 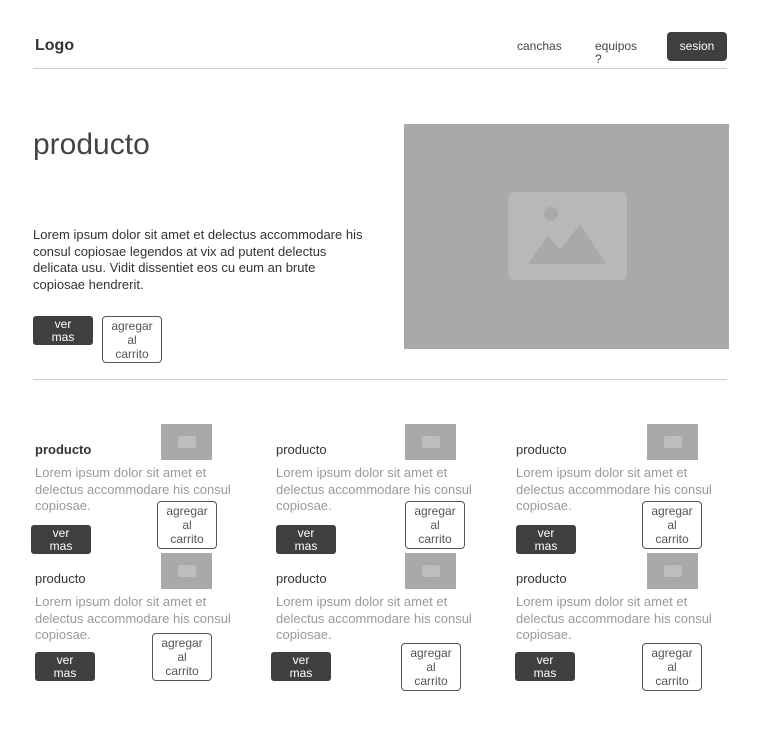 What do you see at coordinates (61, 539) in the screenshot?
I see `card-1-ver-mas-button: ver mas` at bounding box center [61, 539].